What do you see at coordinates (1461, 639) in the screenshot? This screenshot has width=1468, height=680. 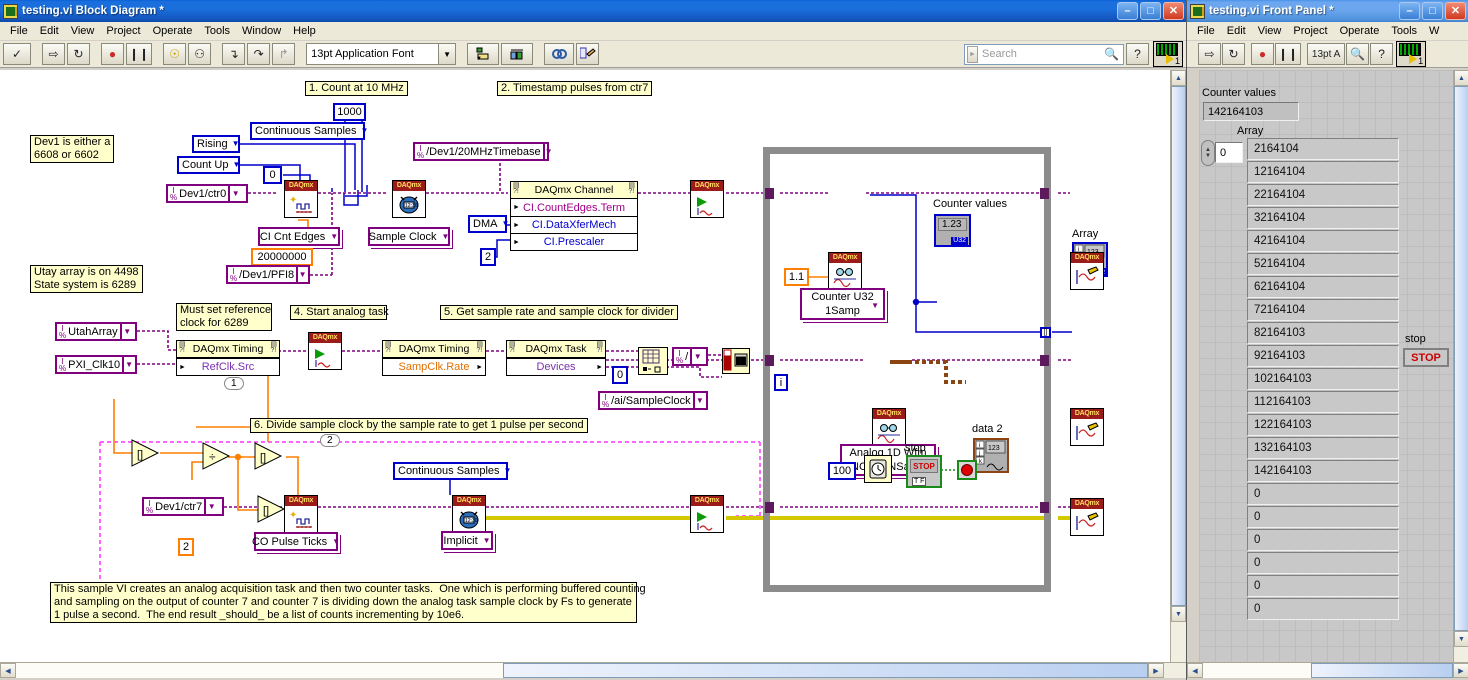 I see `scroll-down-arrow-icon: ▼` at bounding box center [1461, 639].